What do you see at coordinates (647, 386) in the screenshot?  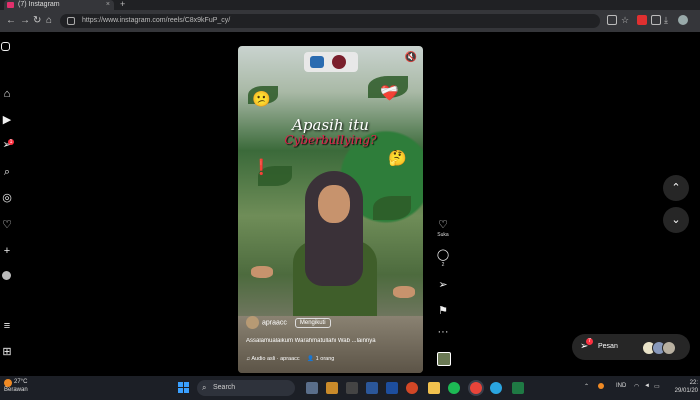 I see `volume-icon: ◄` at bounding box center [647, 386].